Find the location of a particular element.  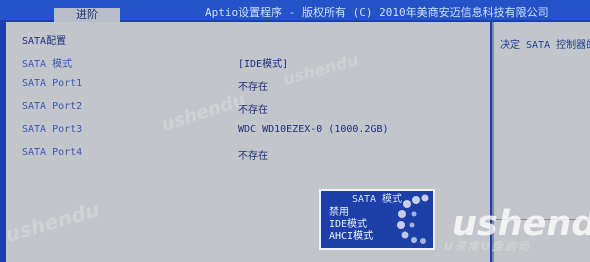

row-label-port3: SATA Port3 is located at coordinates (52, 129).